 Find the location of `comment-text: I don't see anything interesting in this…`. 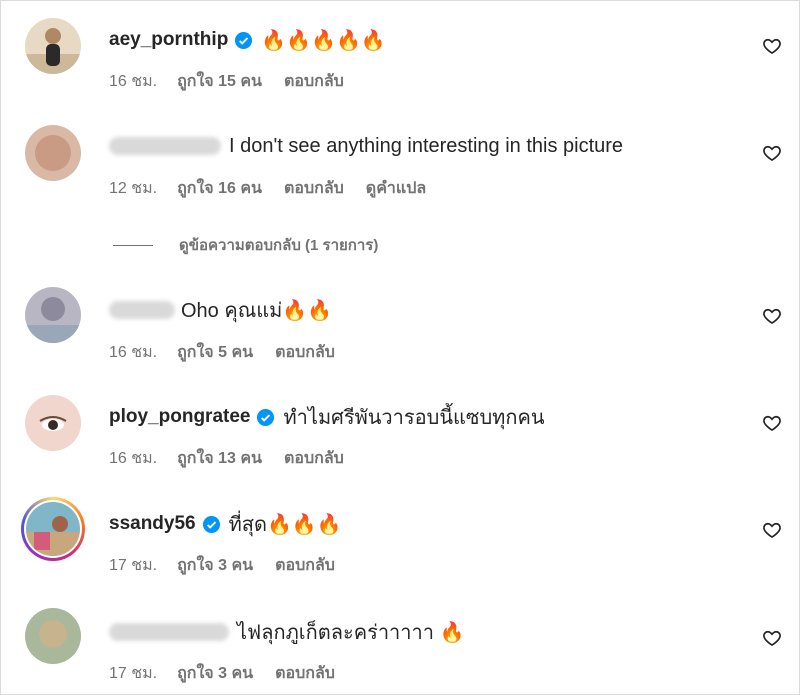

comment-text: I don't see anything interesting in this… is located at coordinates (426, 145).